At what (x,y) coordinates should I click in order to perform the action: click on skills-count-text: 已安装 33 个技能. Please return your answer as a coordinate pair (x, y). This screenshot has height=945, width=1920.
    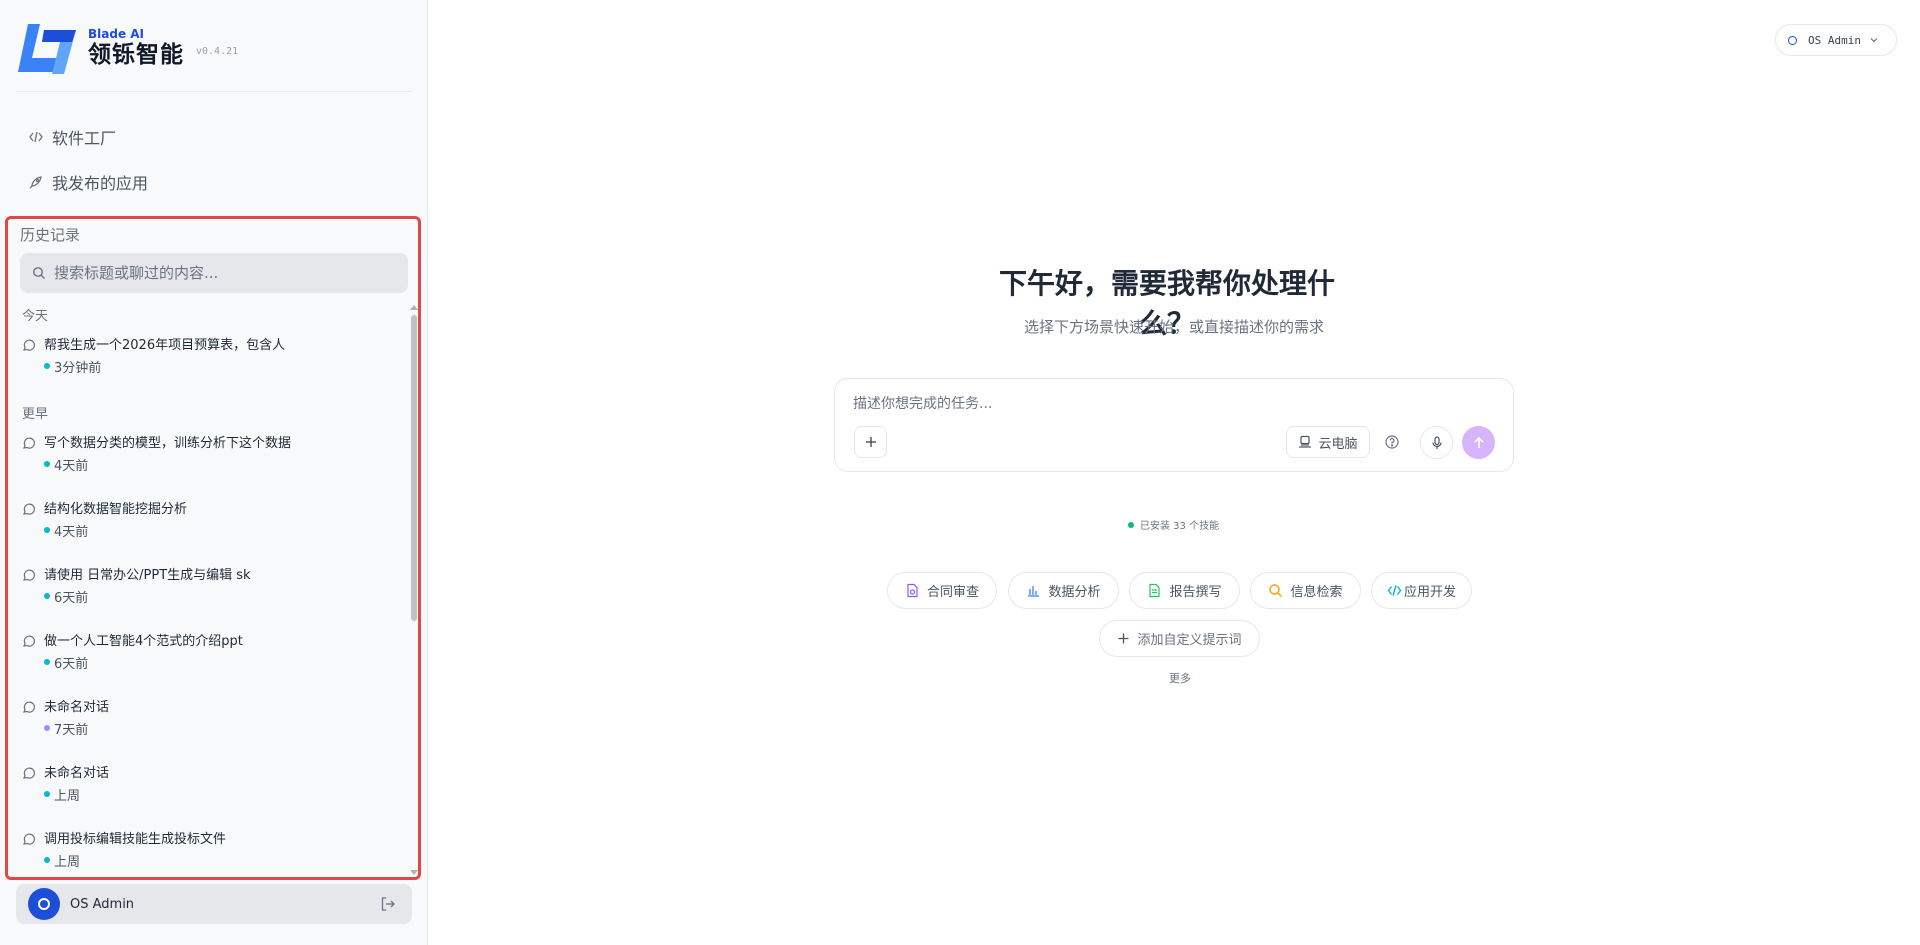
    Looking at the image, I should click on (1180, 526).